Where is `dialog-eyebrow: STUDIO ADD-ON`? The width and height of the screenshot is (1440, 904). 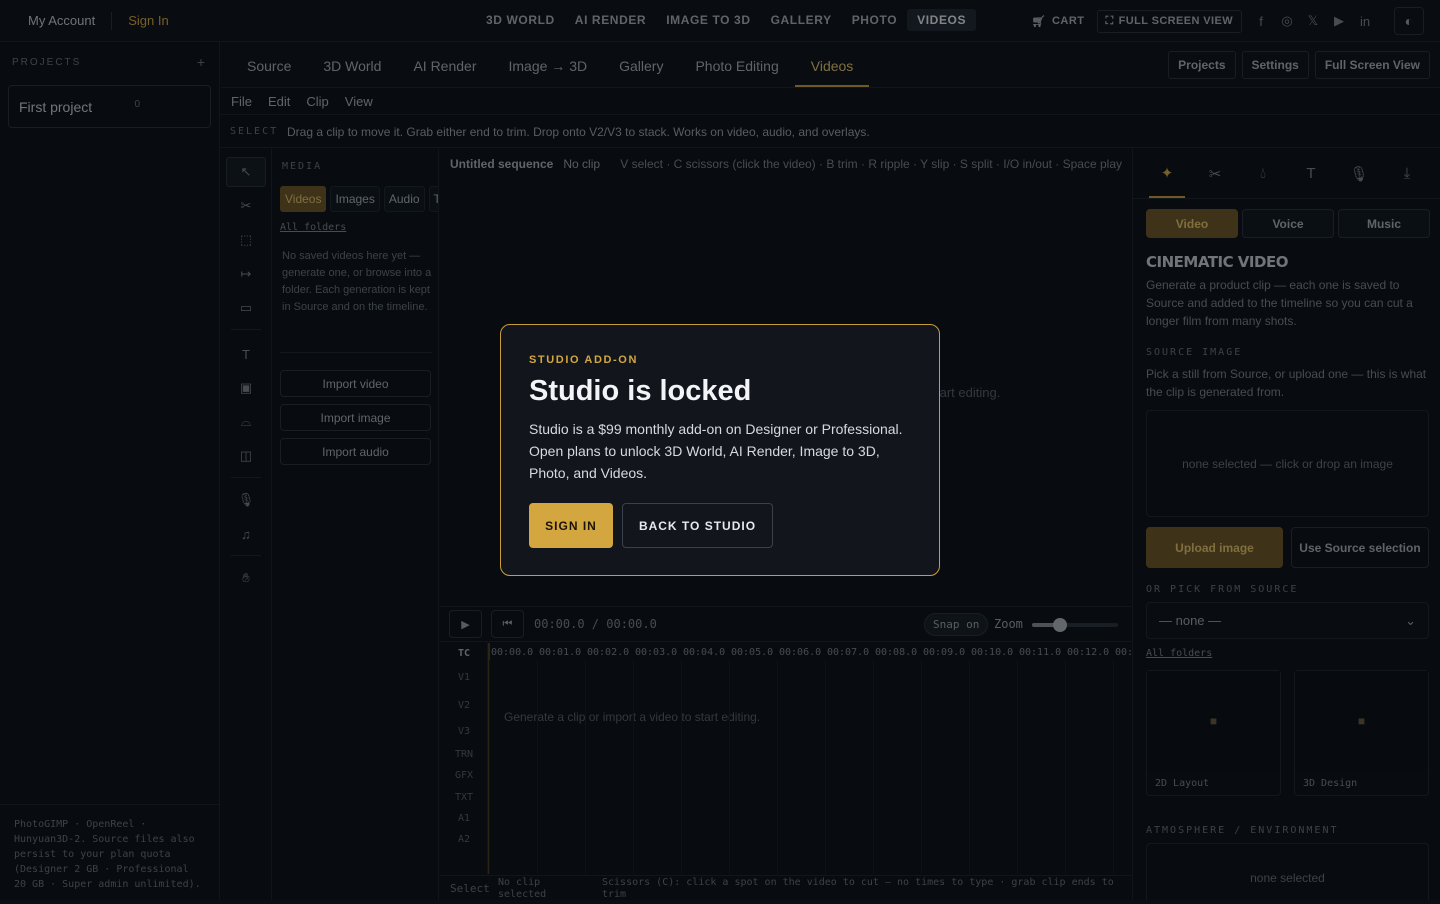
dialog-eyebrow: STUDIO ADD-ON is located at coordinates (583, 360).